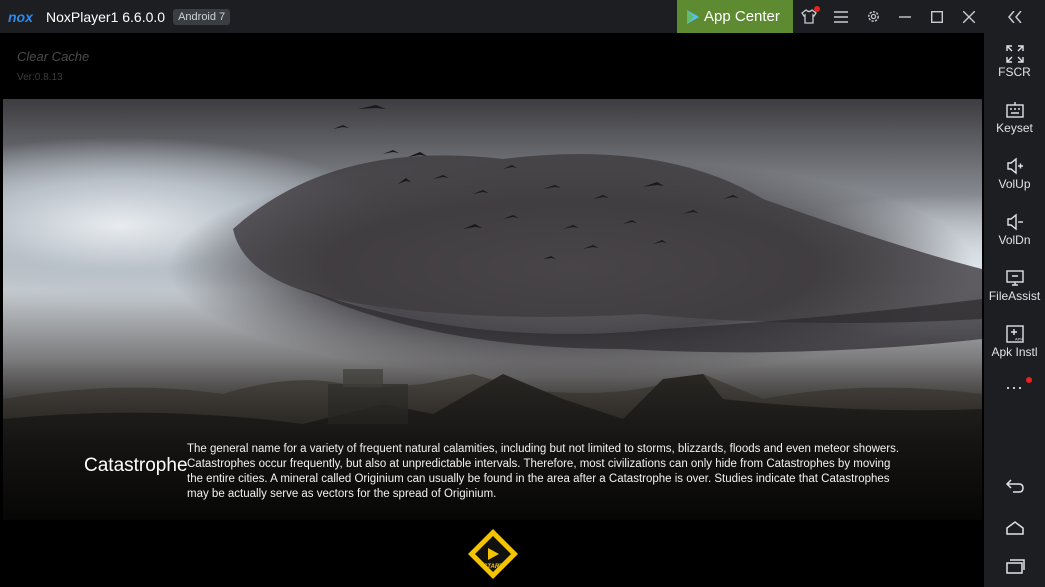 The image size is (1045, 587). I want to click on close-button, so click(969, 16).